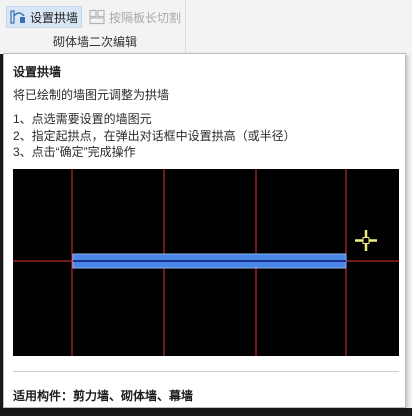 This screenshot has width=412, height=416. I want to click on cut-by-slab-length-button: 按隔板长切割, so click(135, 17).